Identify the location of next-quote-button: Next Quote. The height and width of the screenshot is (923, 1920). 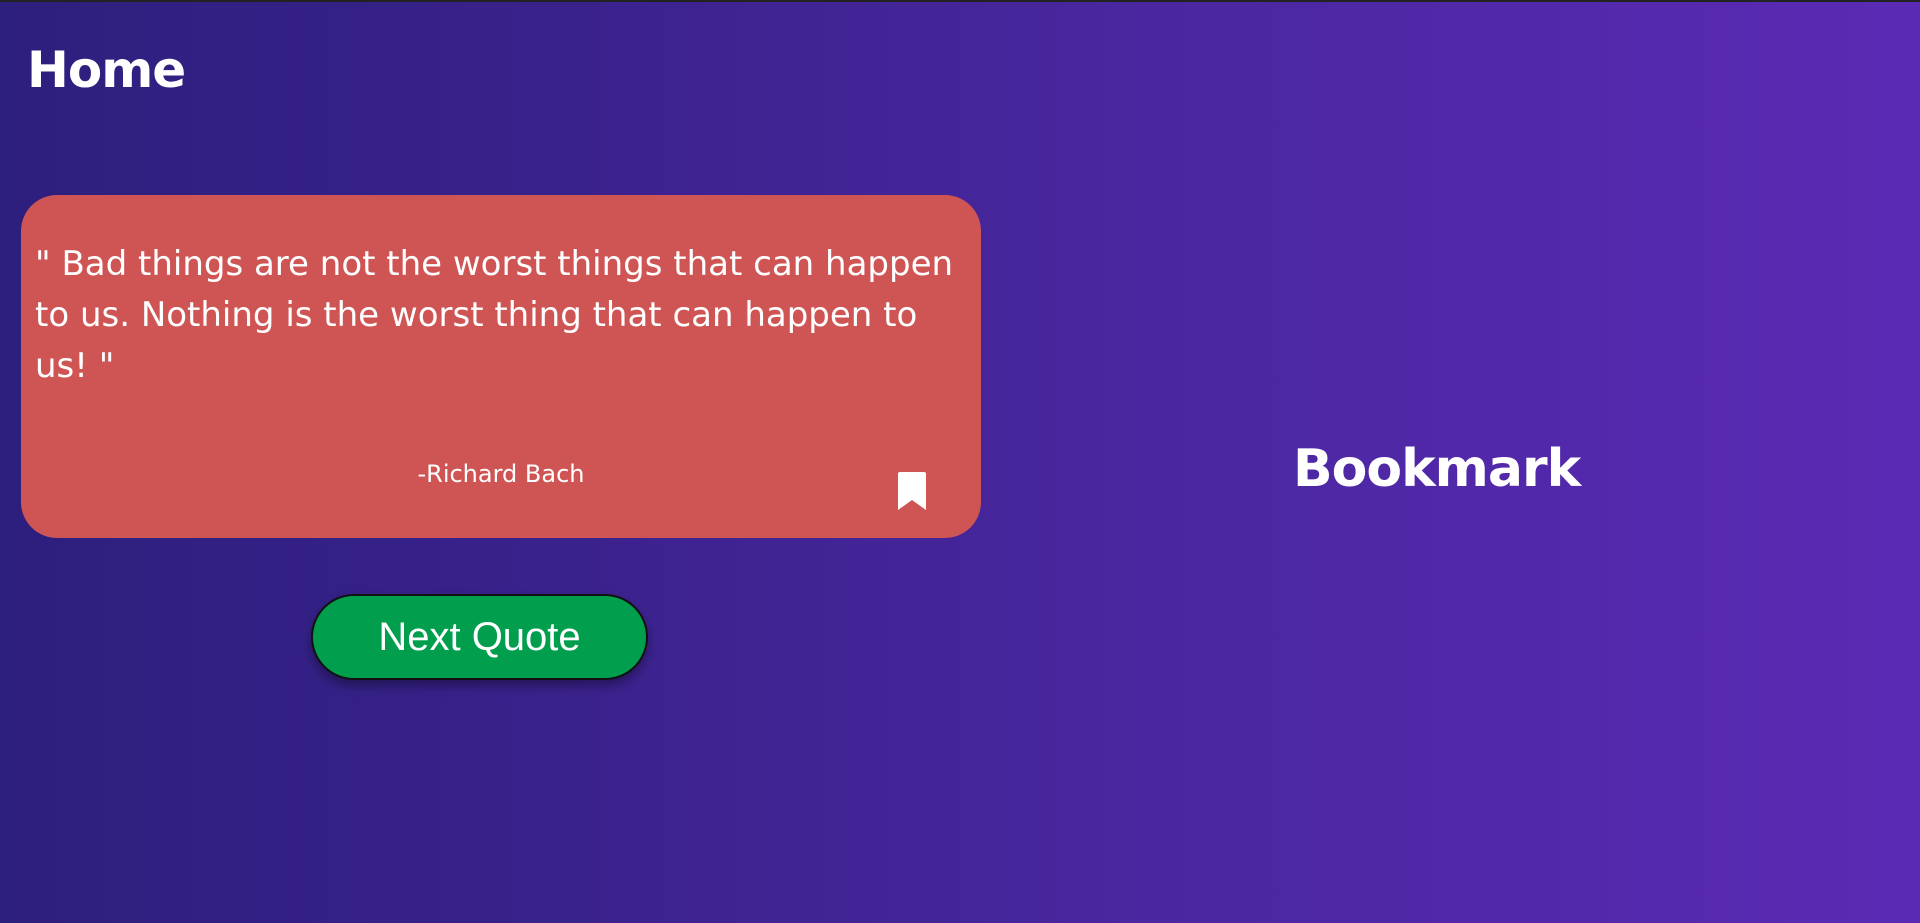
(479, 637).